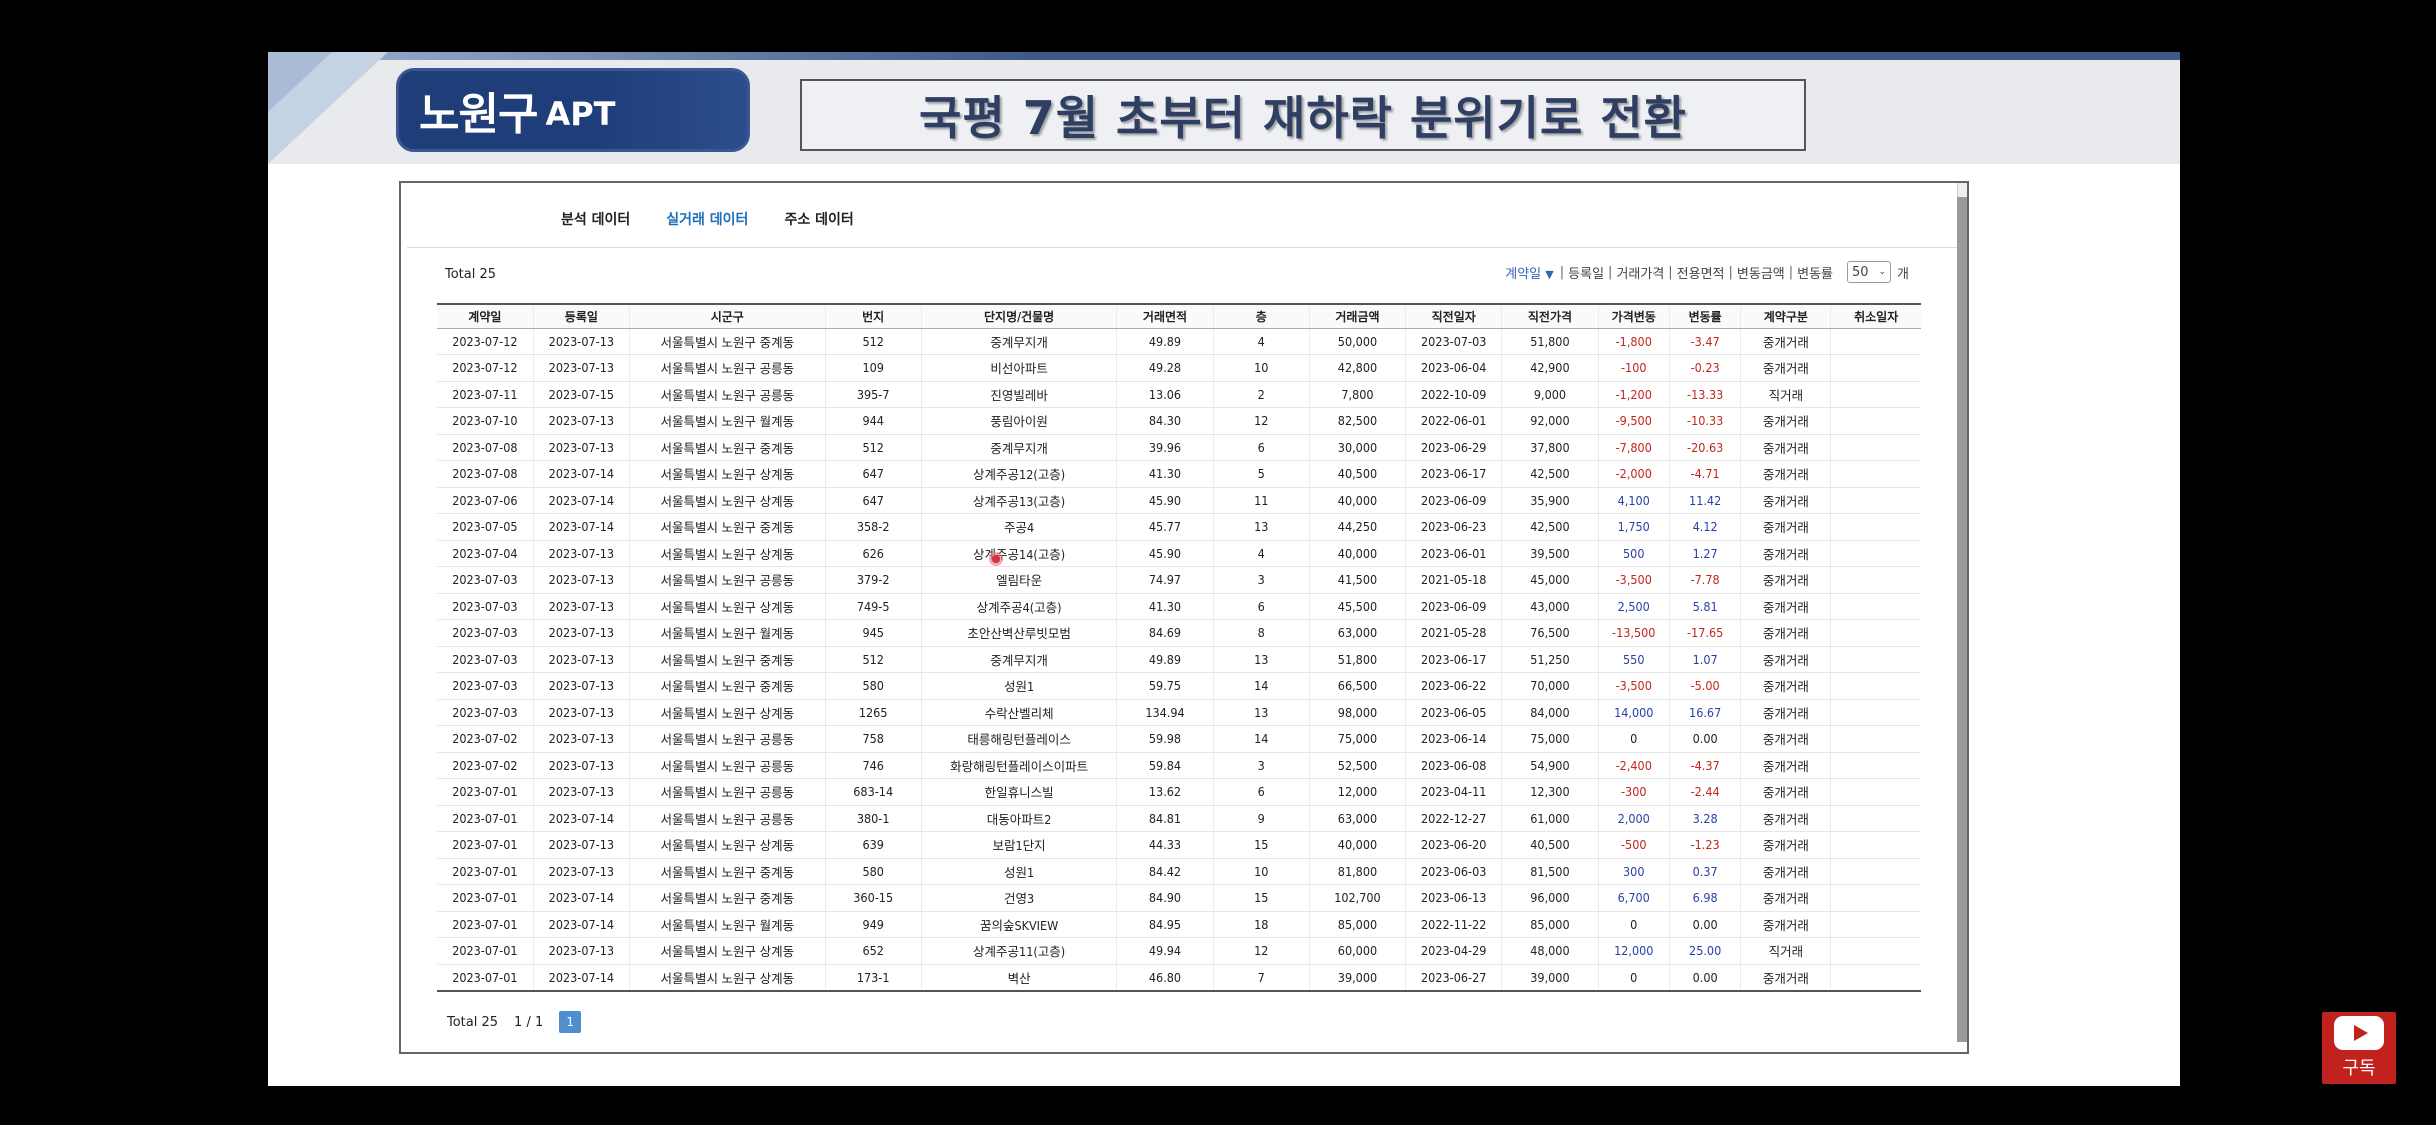  I want to click on table-cell: 13, so click(1261, 712).